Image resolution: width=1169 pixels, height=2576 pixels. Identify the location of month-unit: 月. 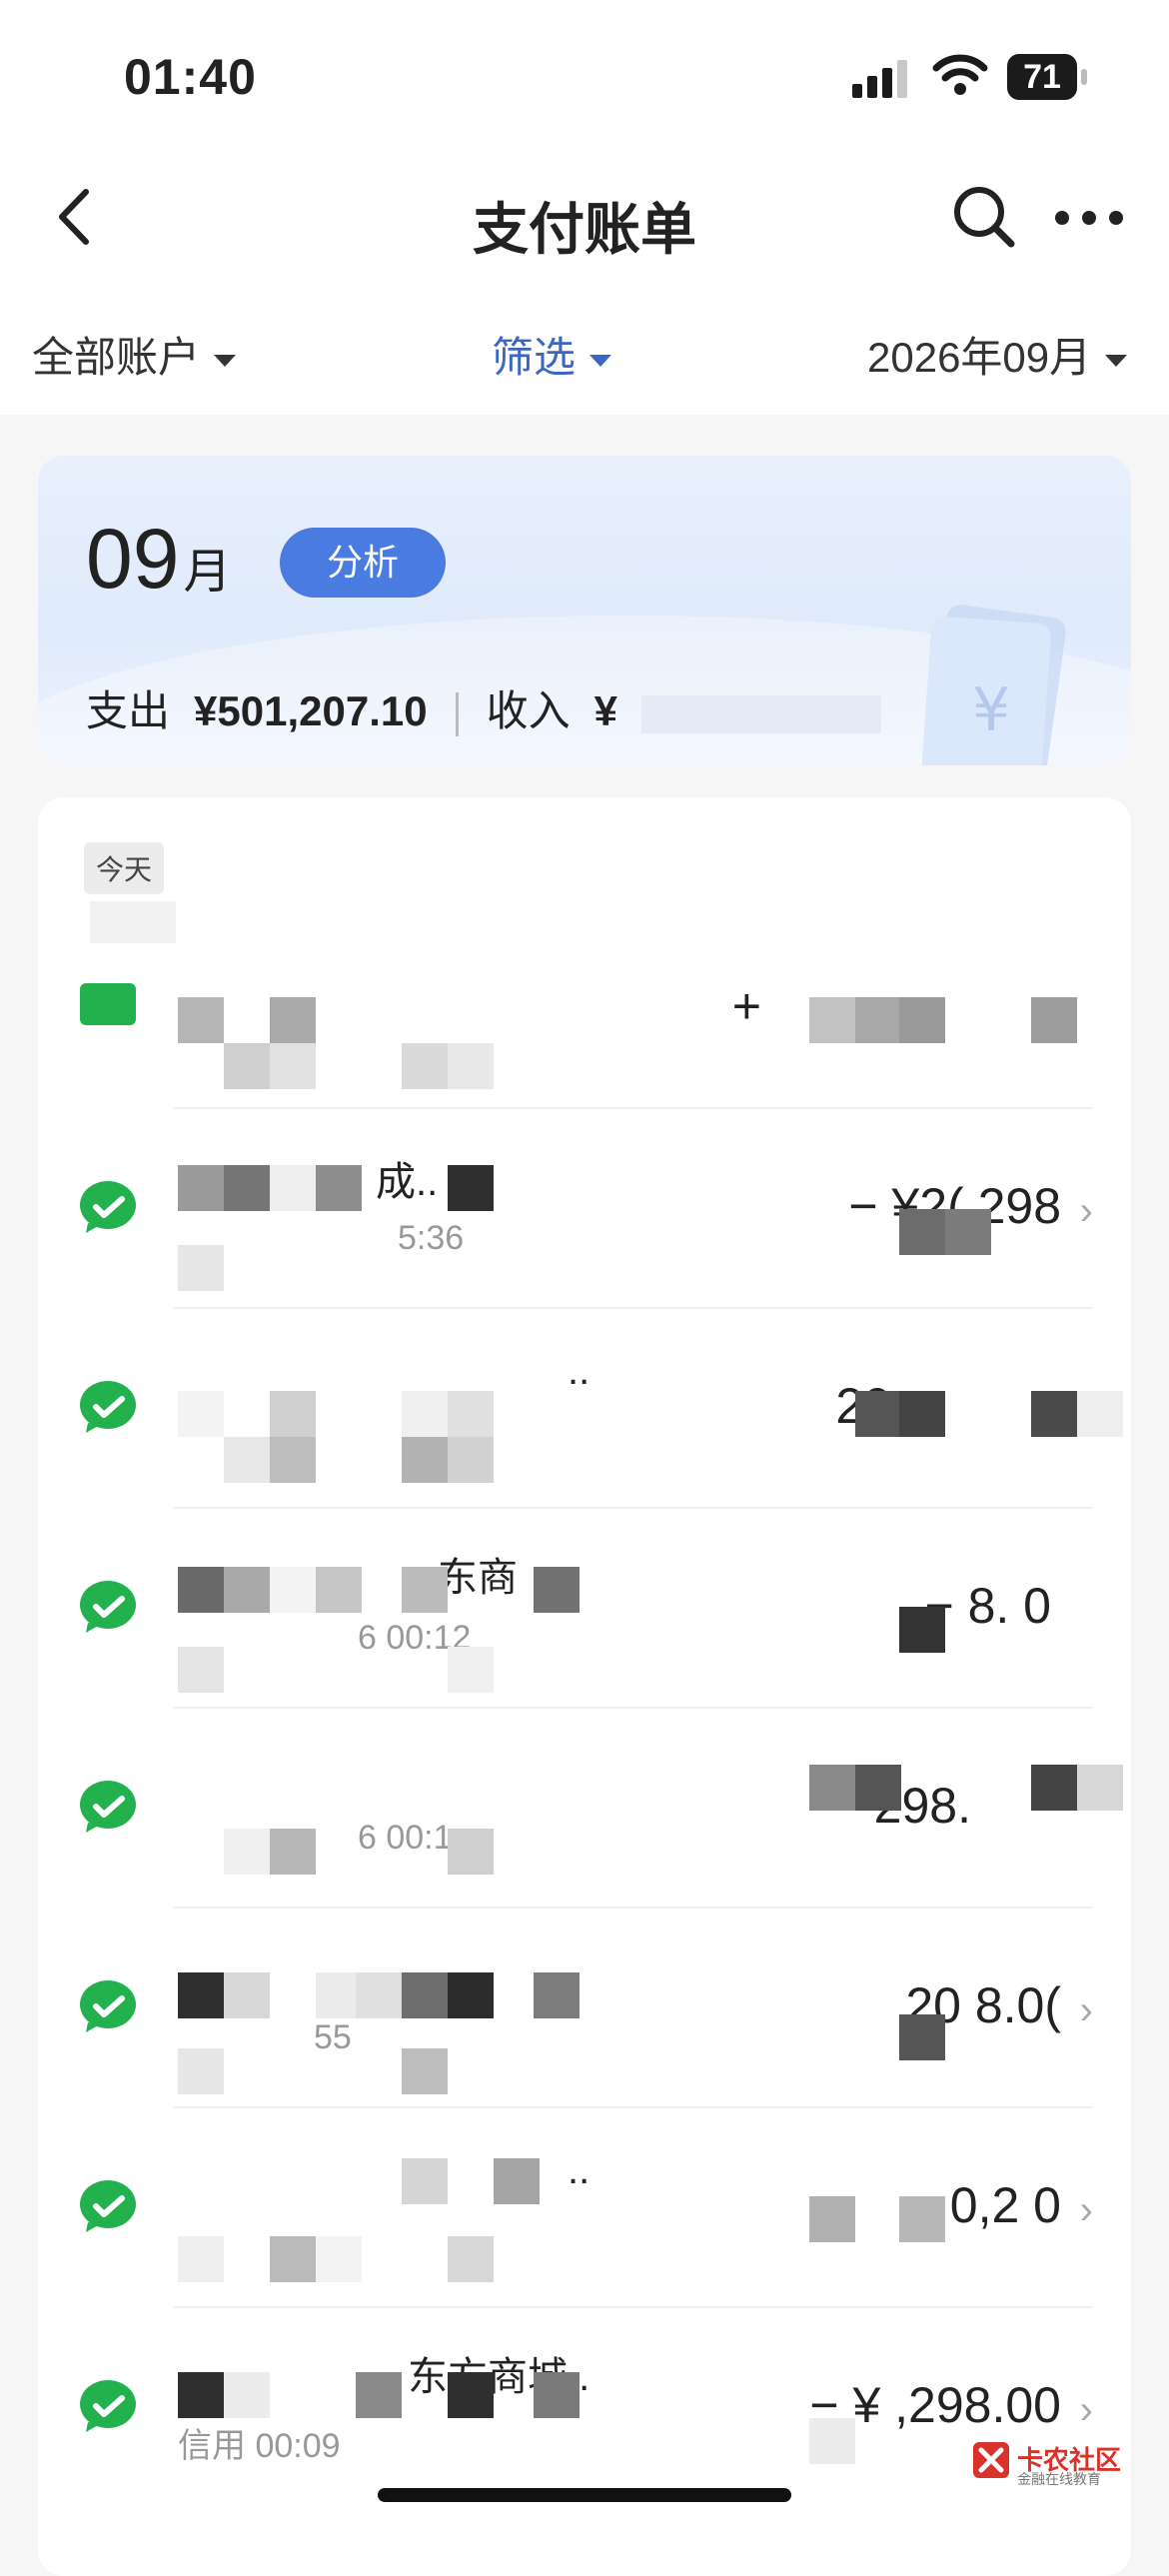
(207, 572).